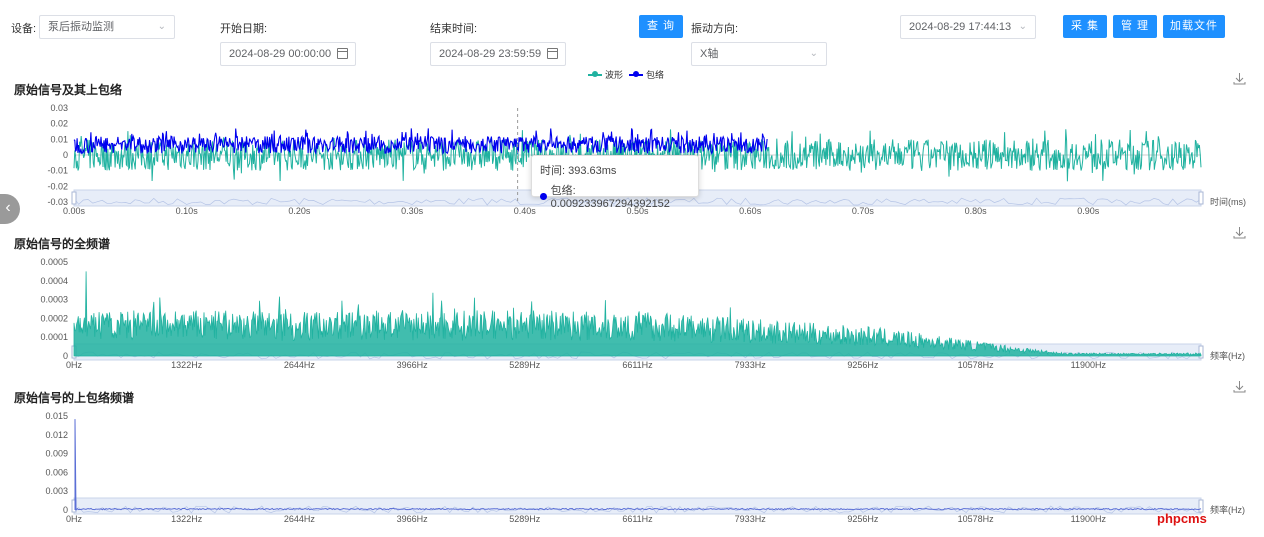 The width and height of the screenshot is (1264, 537). I want to click on y-tick-label: 0.03, so click(59, 108).